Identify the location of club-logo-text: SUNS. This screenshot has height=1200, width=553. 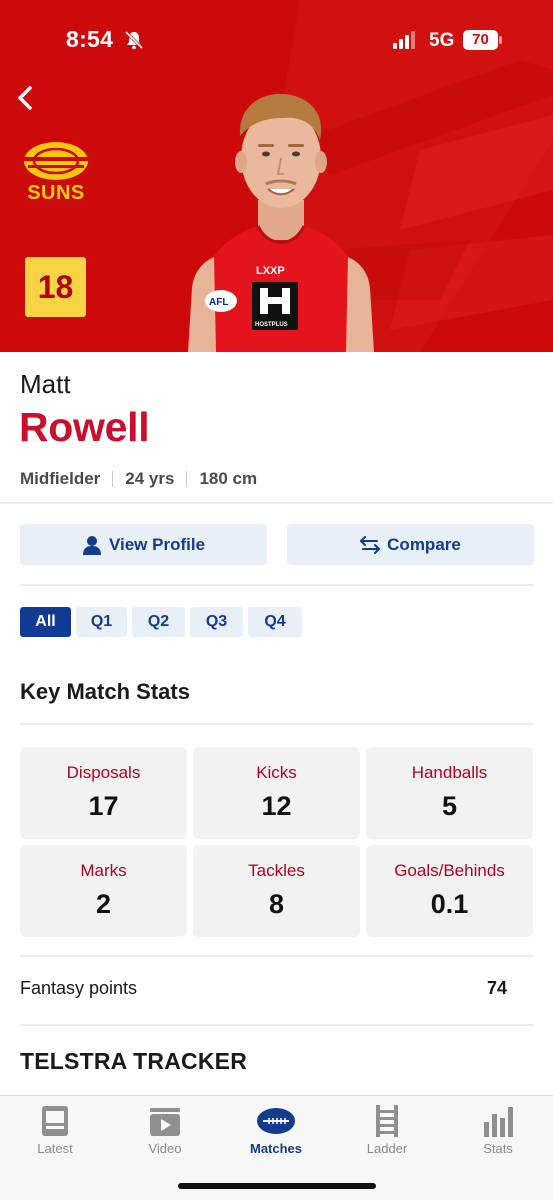
(56, 193).